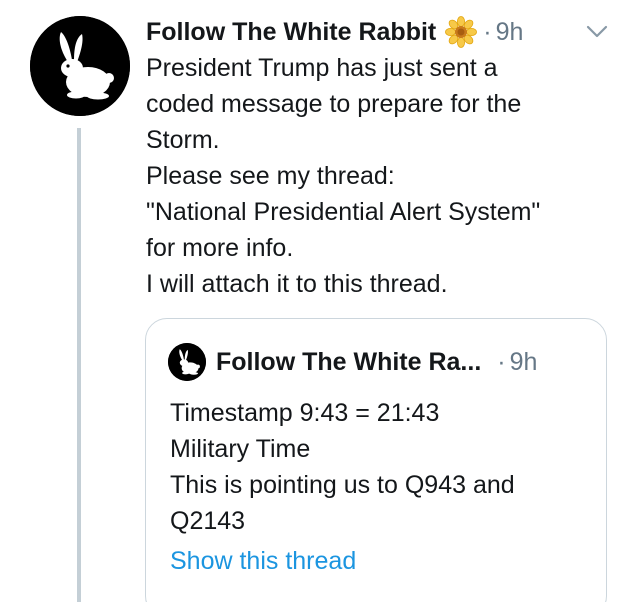 The image size is (640, 602). I want to click on author-name: Follow The White Rabbit, so click(291, 32).